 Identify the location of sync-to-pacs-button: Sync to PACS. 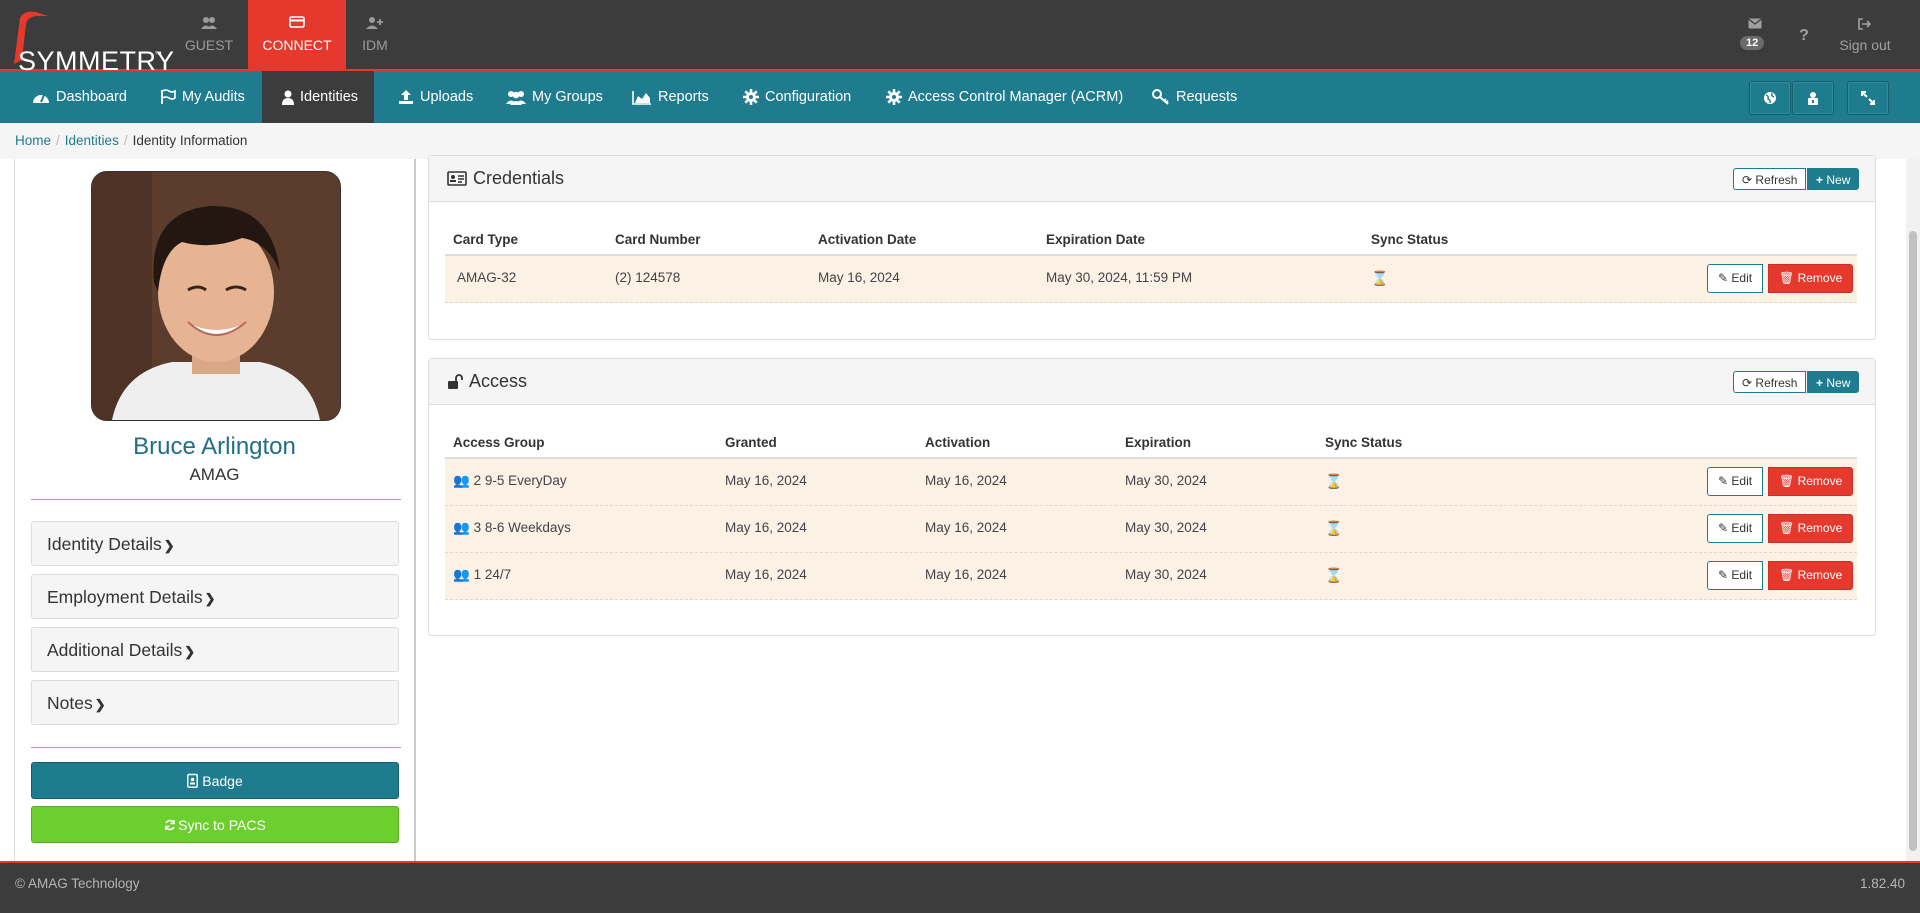
(215, 824).